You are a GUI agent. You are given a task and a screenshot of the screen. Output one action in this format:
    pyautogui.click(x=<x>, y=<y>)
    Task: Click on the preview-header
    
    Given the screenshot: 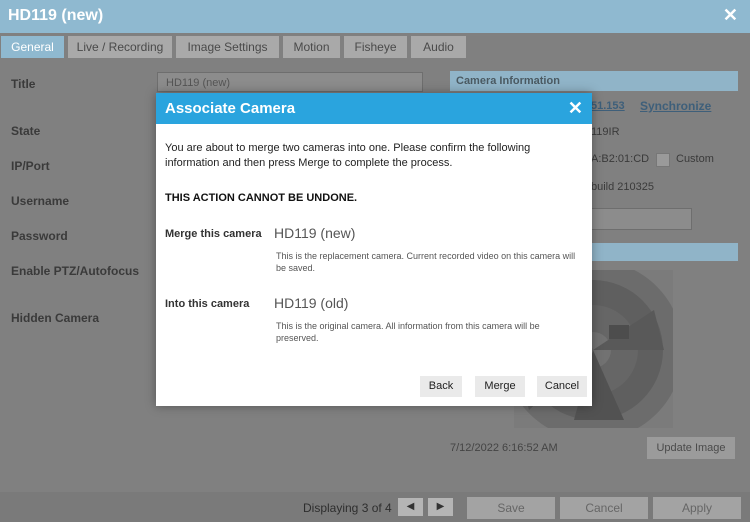 What is the action you would take?
    pyautogui.click(x=665, y=252)
    